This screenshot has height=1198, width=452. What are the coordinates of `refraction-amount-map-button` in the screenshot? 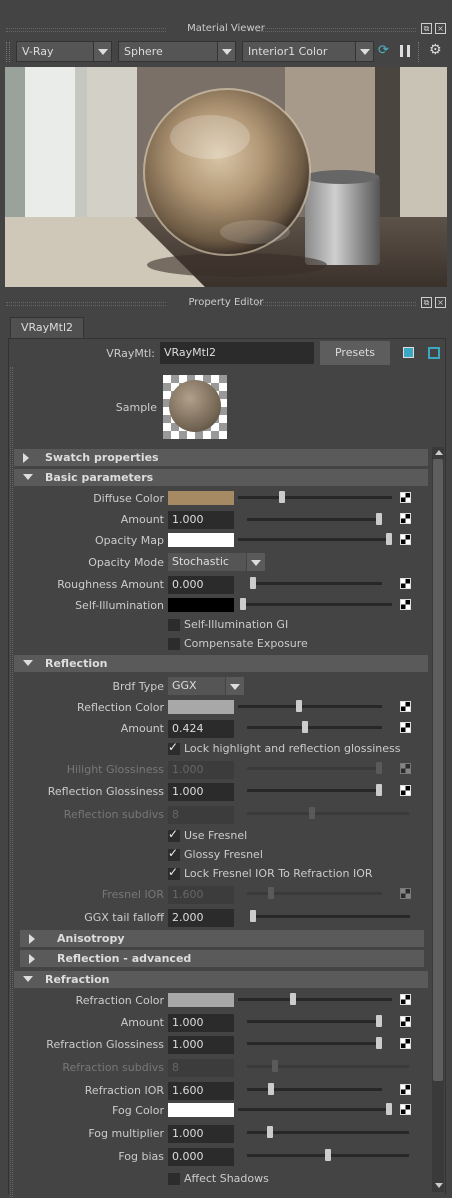 It's located at (405, 1021).